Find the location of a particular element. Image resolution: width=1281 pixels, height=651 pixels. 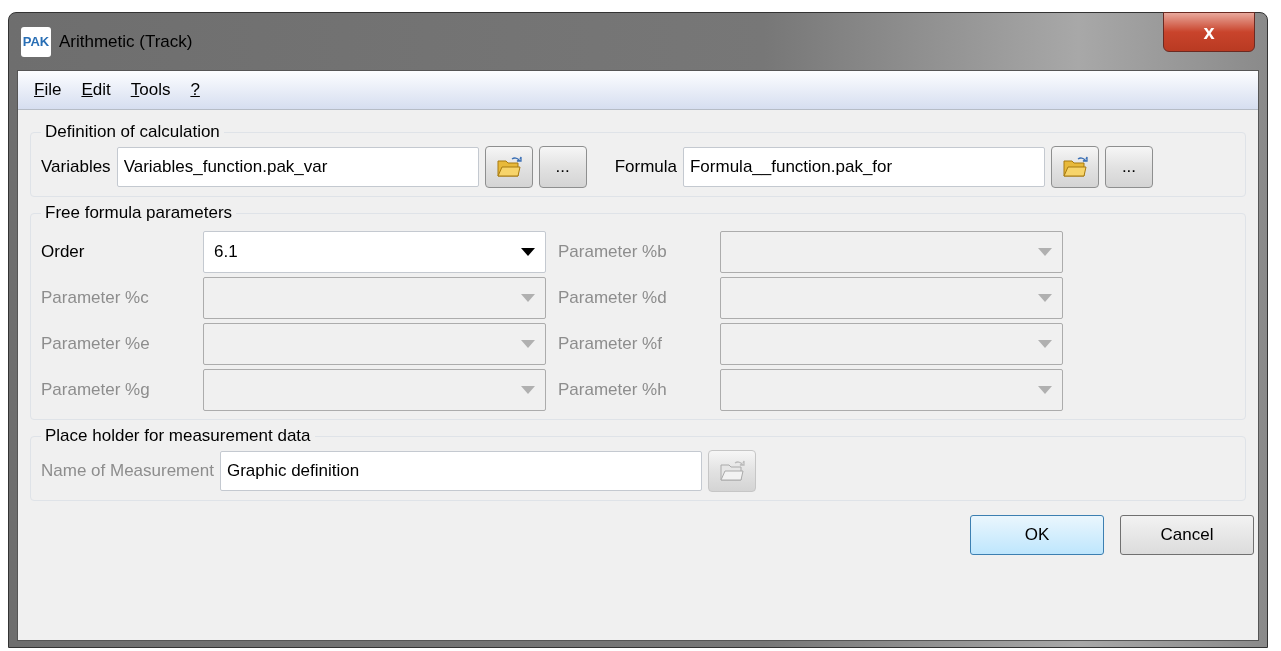

cancel-button: Cancel is located at coordinates (1187, 535).